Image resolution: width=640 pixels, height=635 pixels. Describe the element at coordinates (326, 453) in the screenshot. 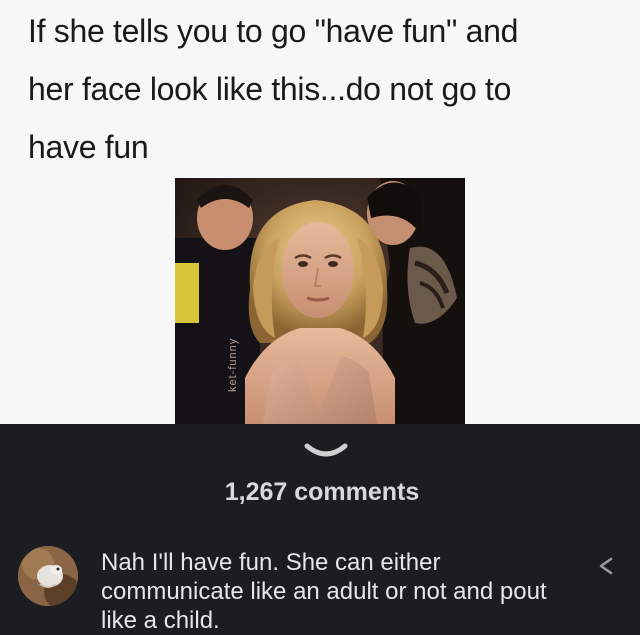

I see `chevron-down-icon` at that location.